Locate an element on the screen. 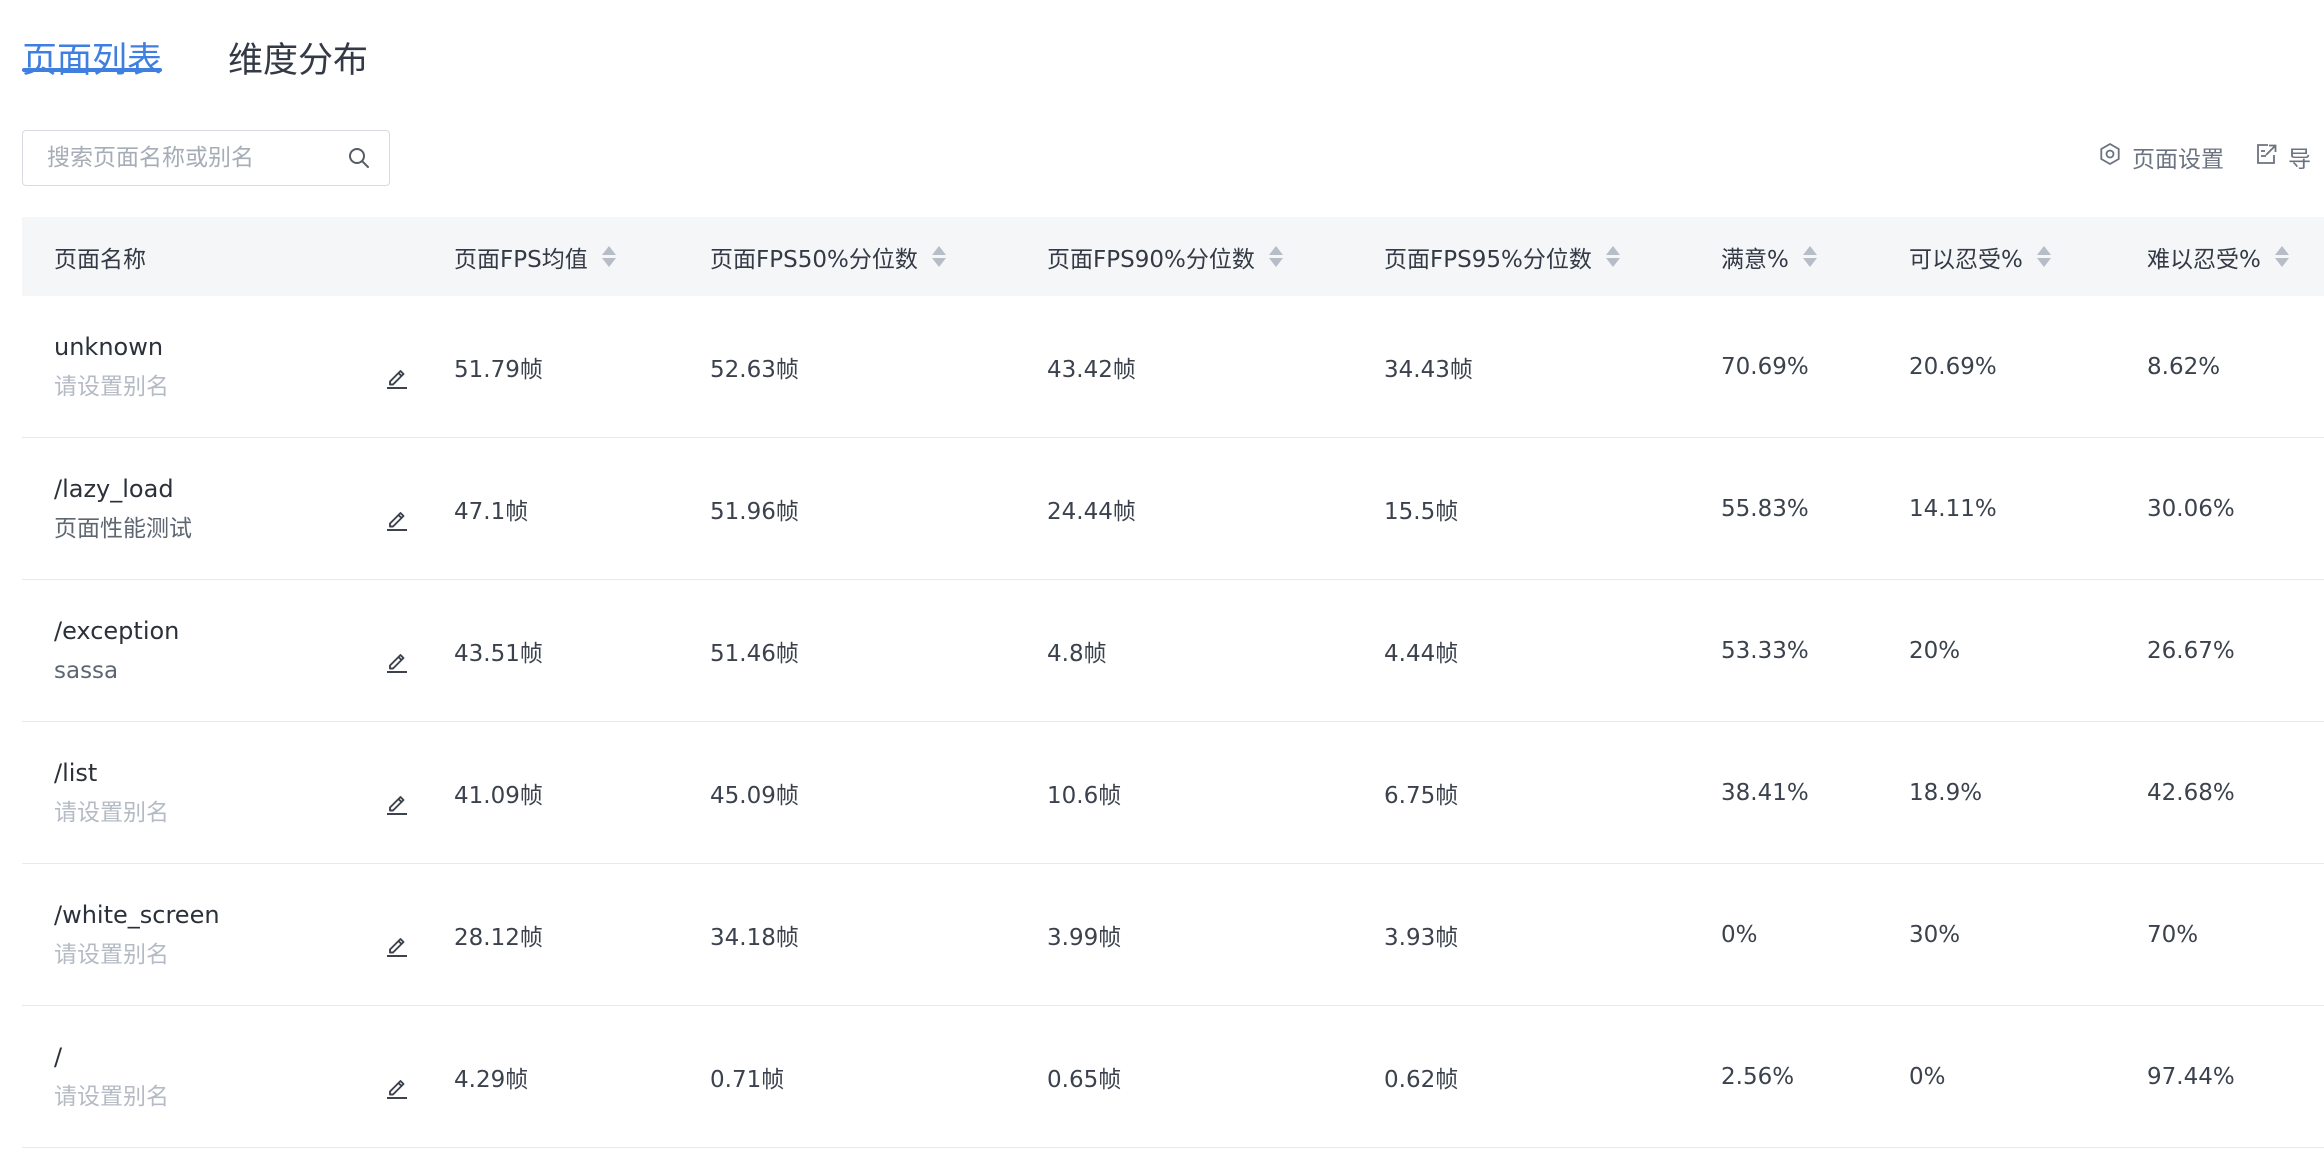 This screenshot has width=2324, height=1162. satisfied-value: 53.33% is located at coordinates (1765, 650).